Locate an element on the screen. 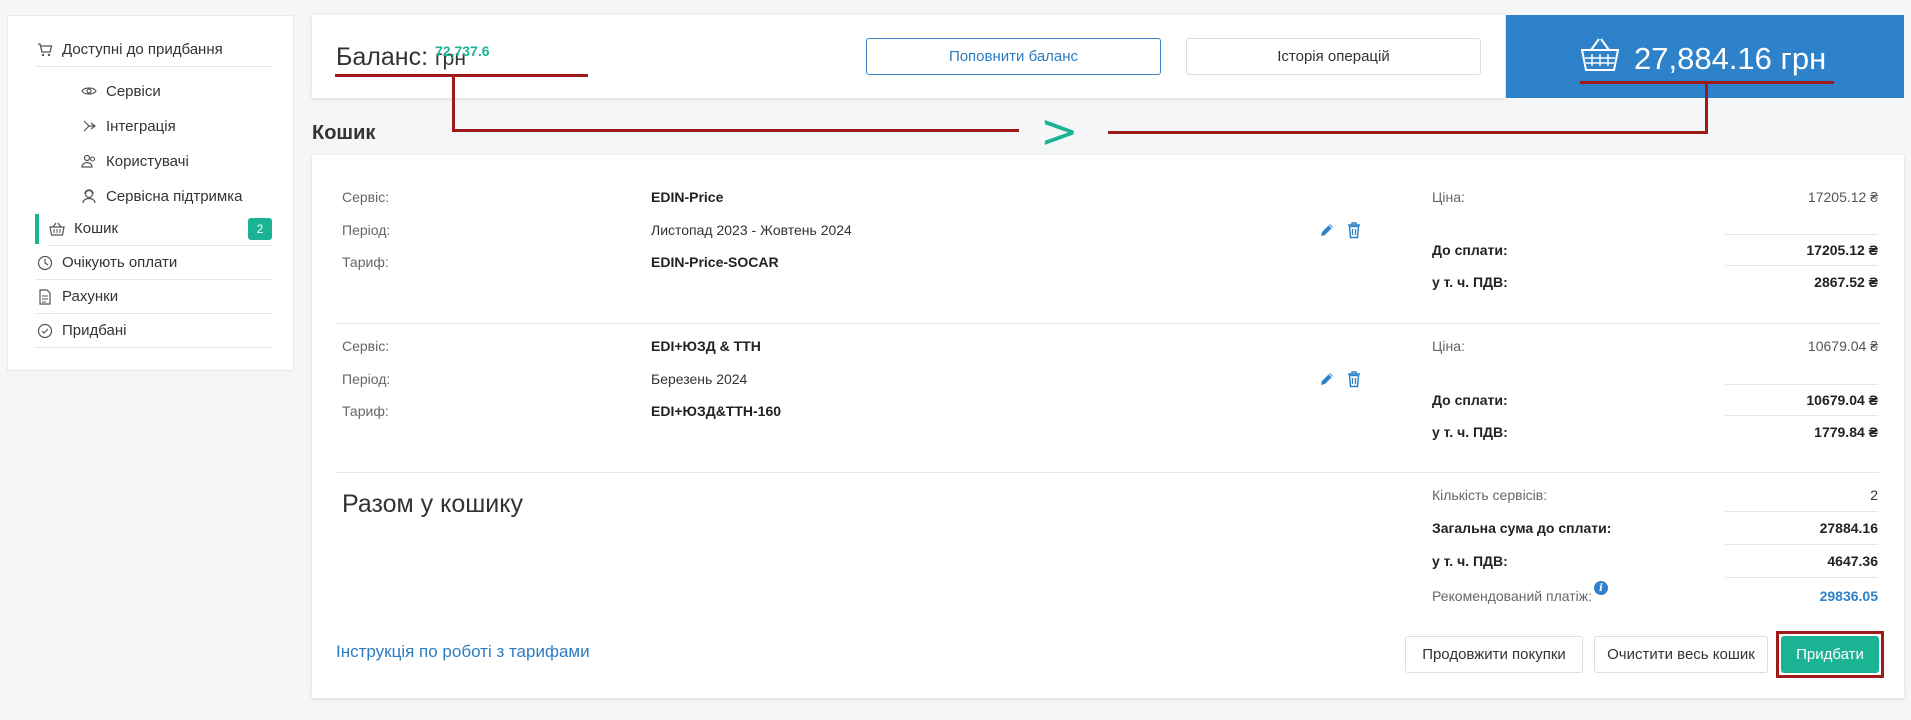 The height and width of the screenshot is (720, 1911). vat-value: 2867.52 ₴ is located at coordinates (1846, 282).